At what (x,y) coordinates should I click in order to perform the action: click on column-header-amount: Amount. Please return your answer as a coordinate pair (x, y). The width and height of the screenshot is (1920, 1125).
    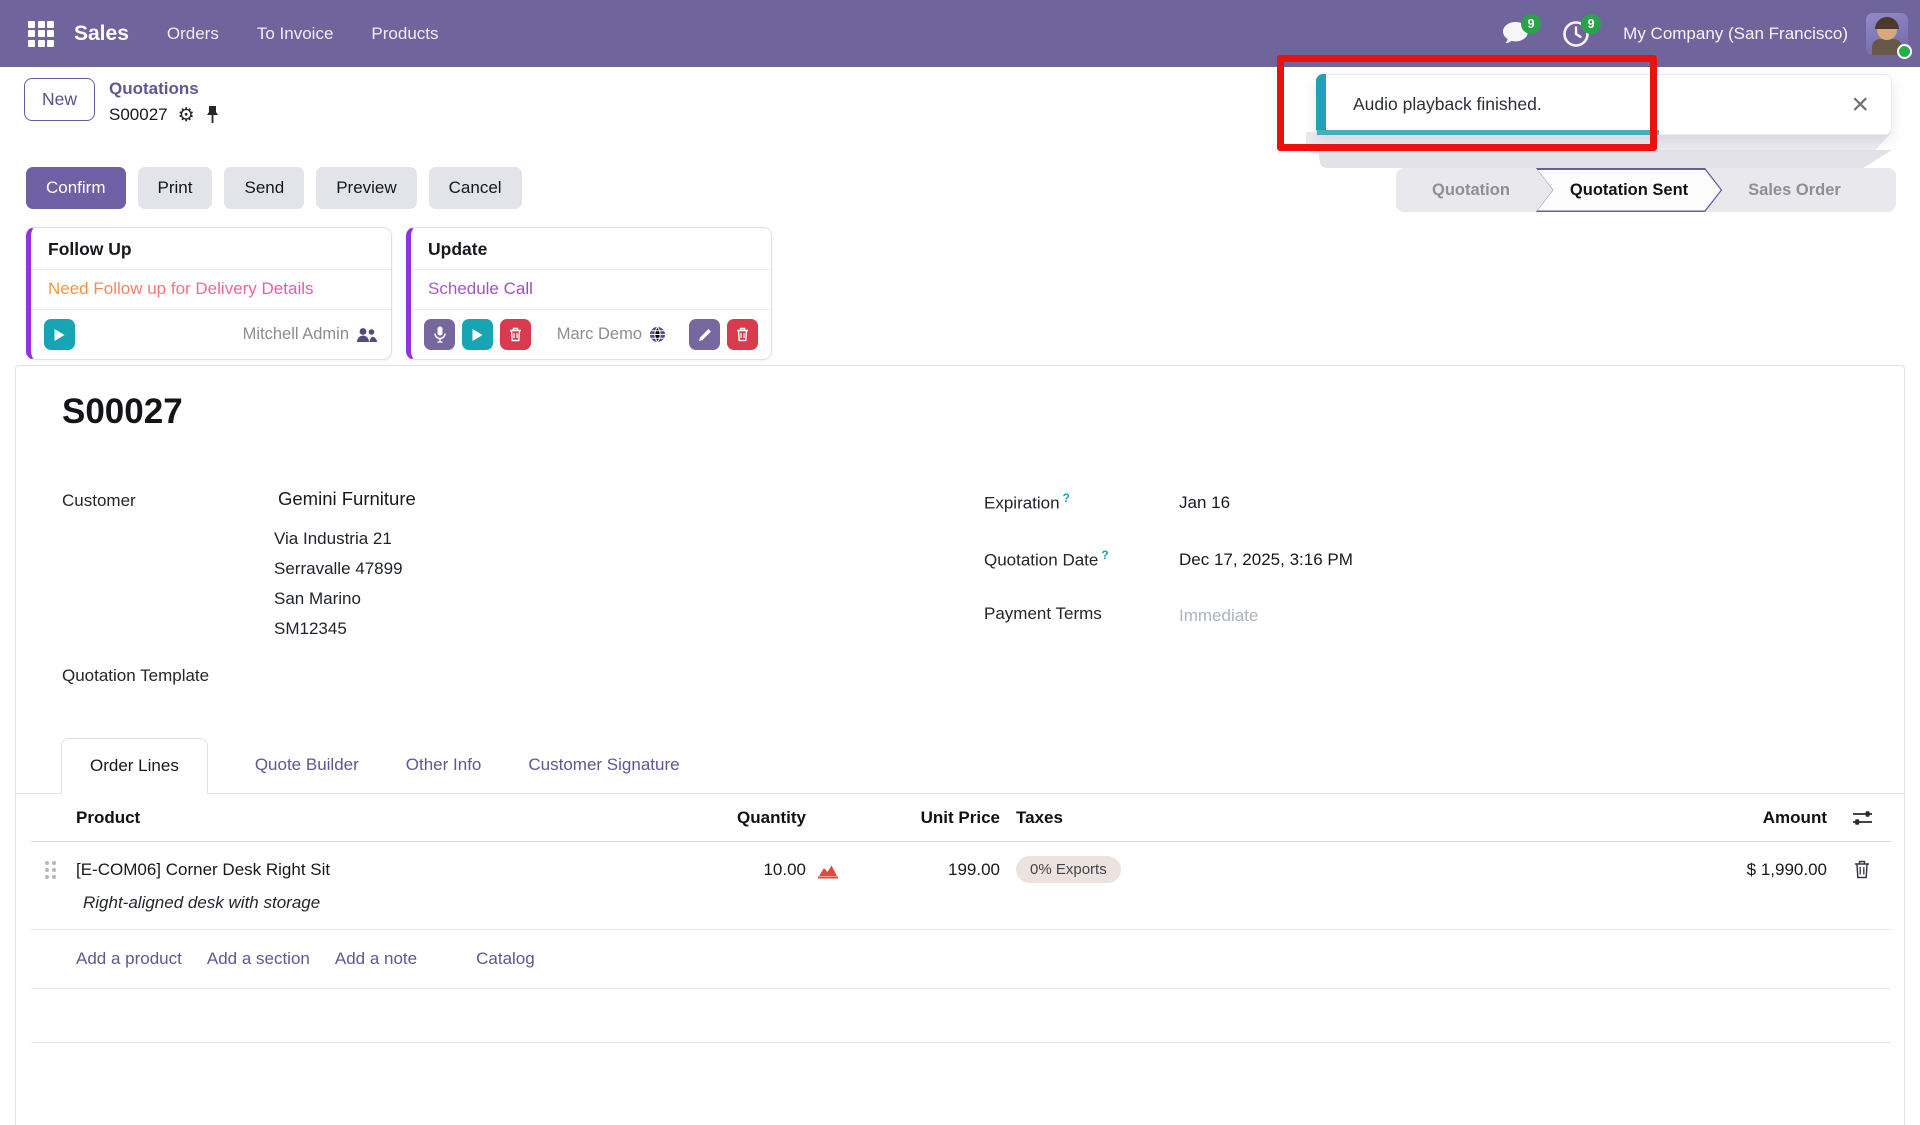
    Looking at the image, I should click on (1798, 818).